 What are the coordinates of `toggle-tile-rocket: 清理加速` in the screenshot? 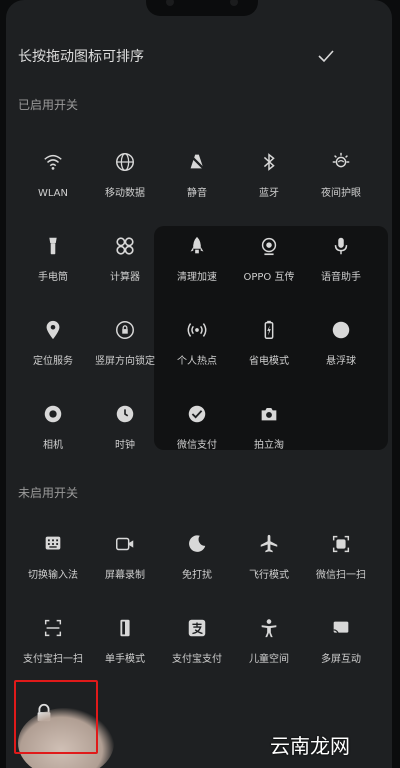 It's located at (197, 265).